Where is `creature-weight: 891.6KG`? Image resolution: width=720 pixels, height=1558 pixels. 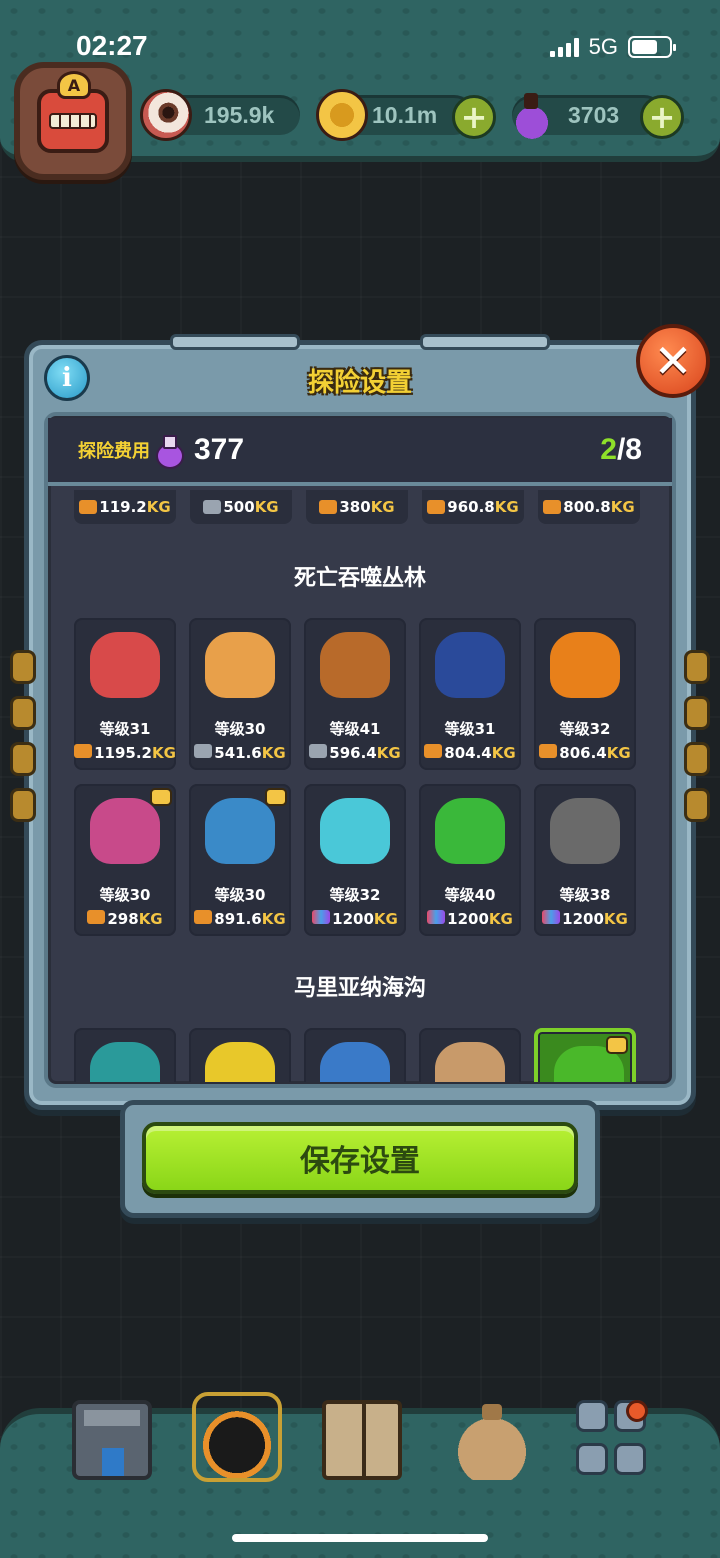 creature-weight: 891.6KG is located at coordinates (240, 919).